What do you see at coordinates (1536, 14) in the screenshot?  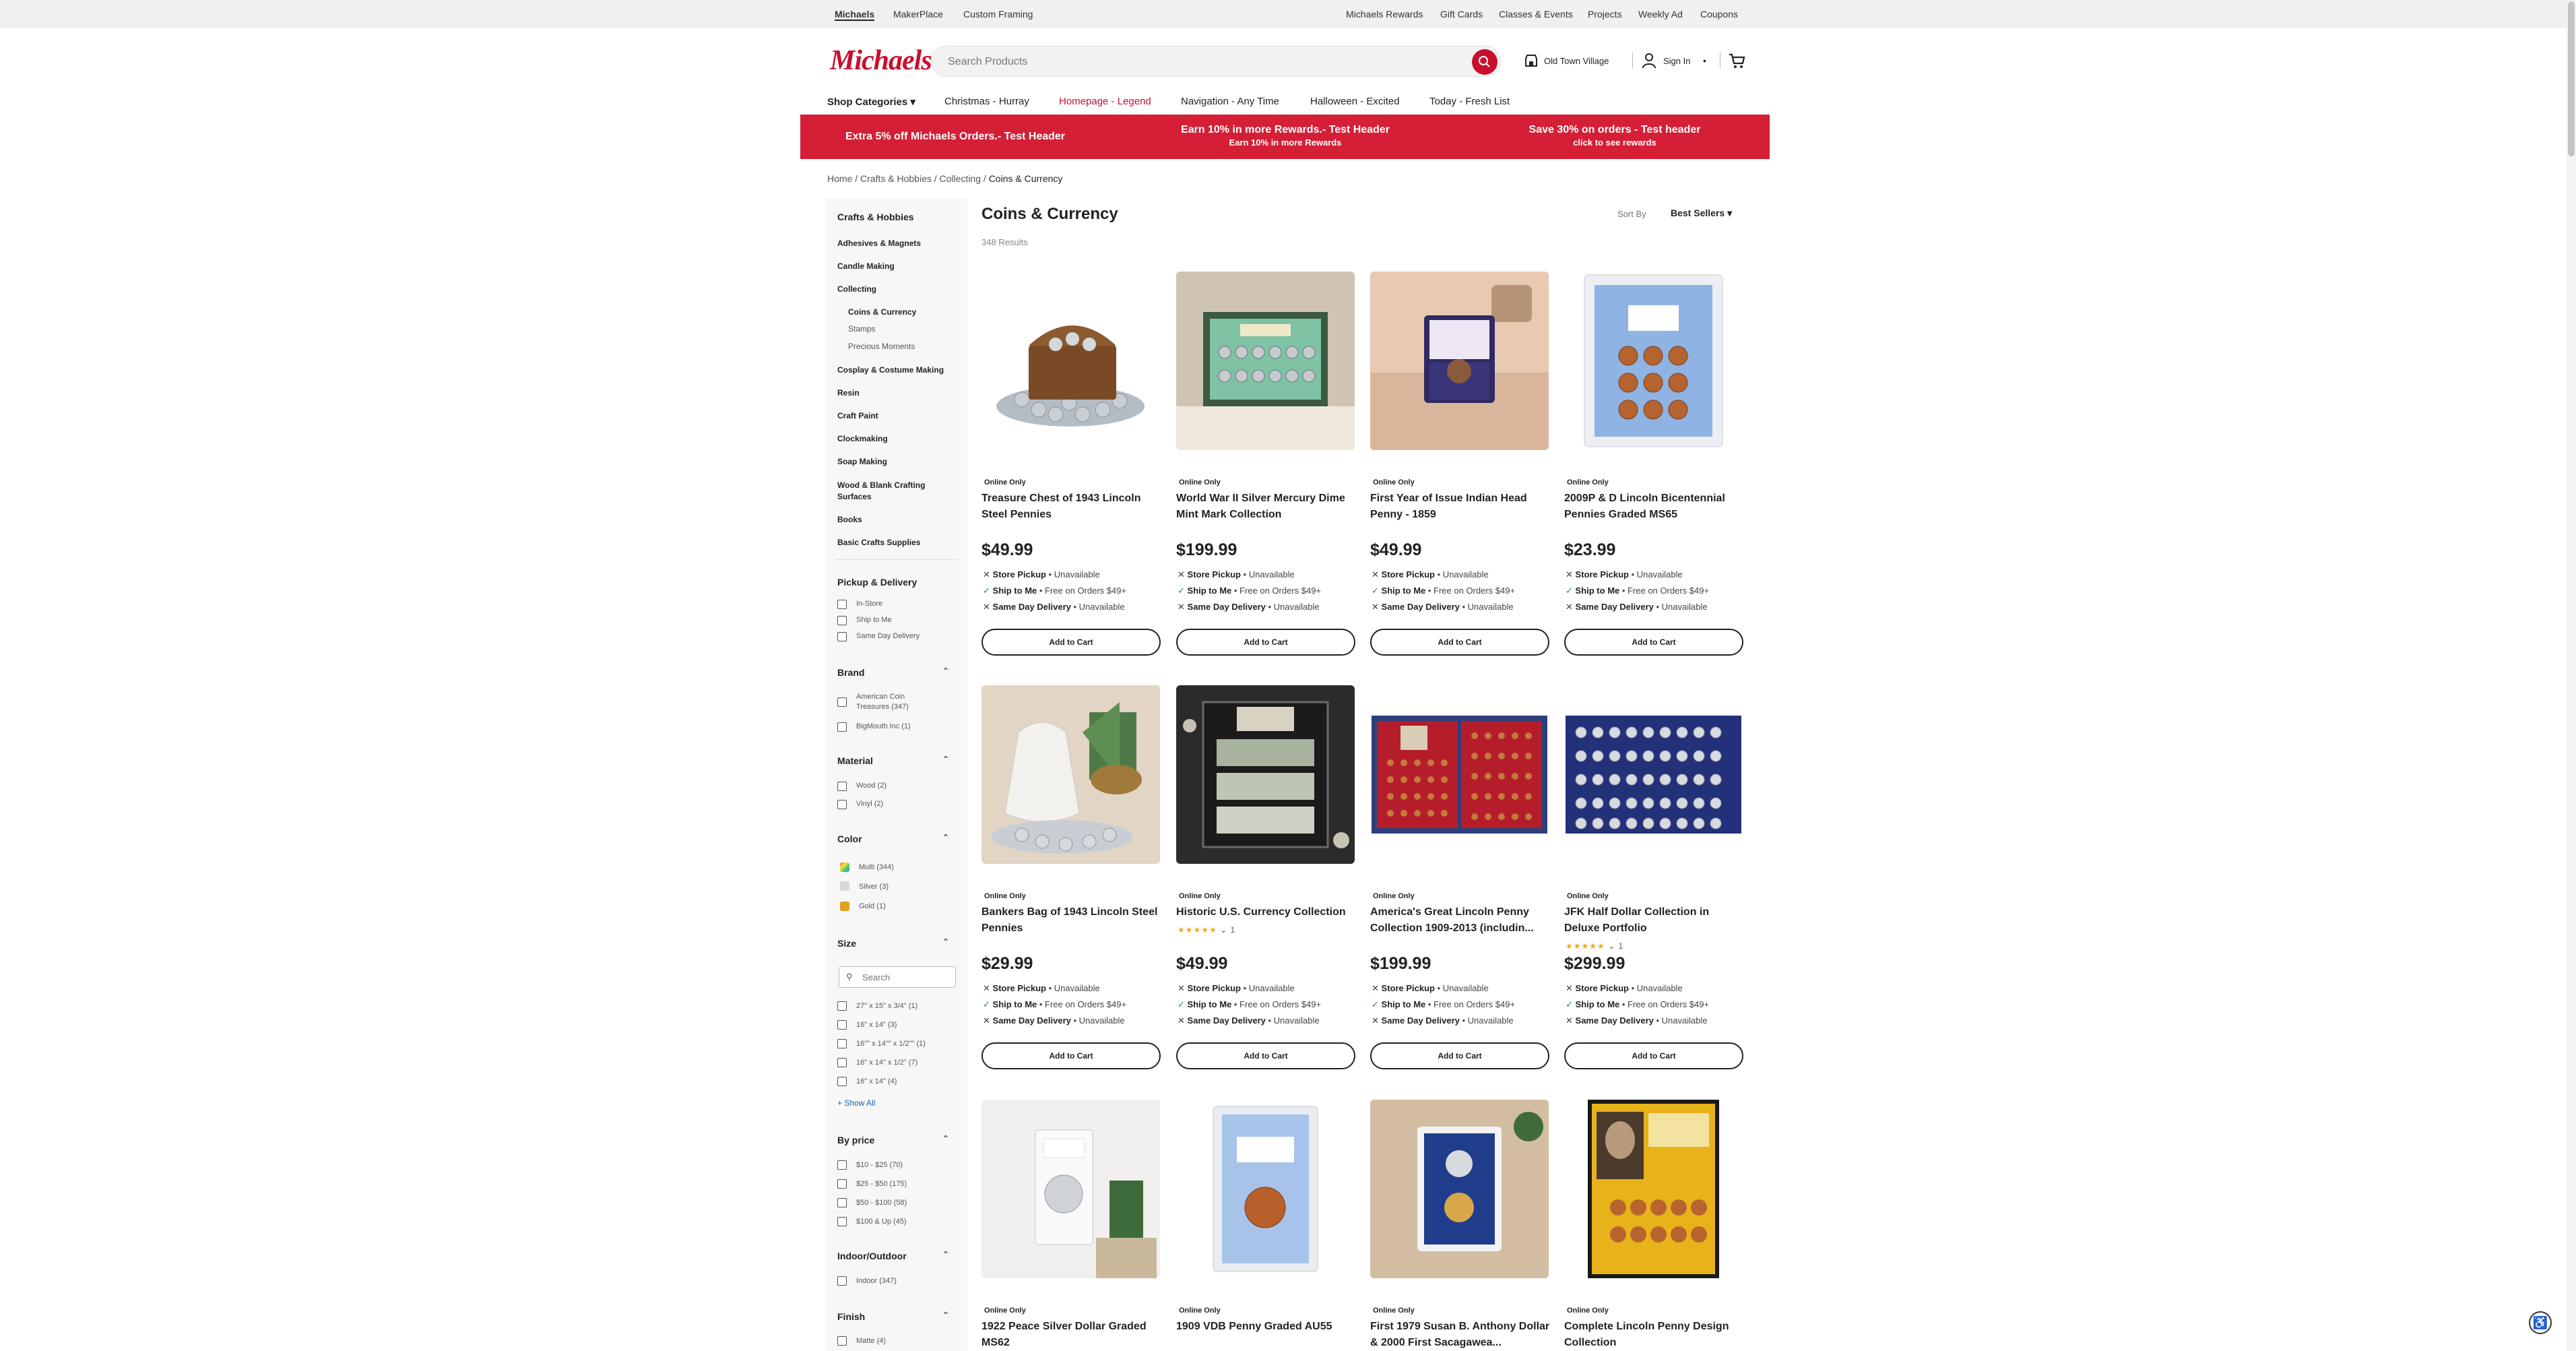 I see `utility-link-classes: Classes & Events` at bounding box center [1536, 14].